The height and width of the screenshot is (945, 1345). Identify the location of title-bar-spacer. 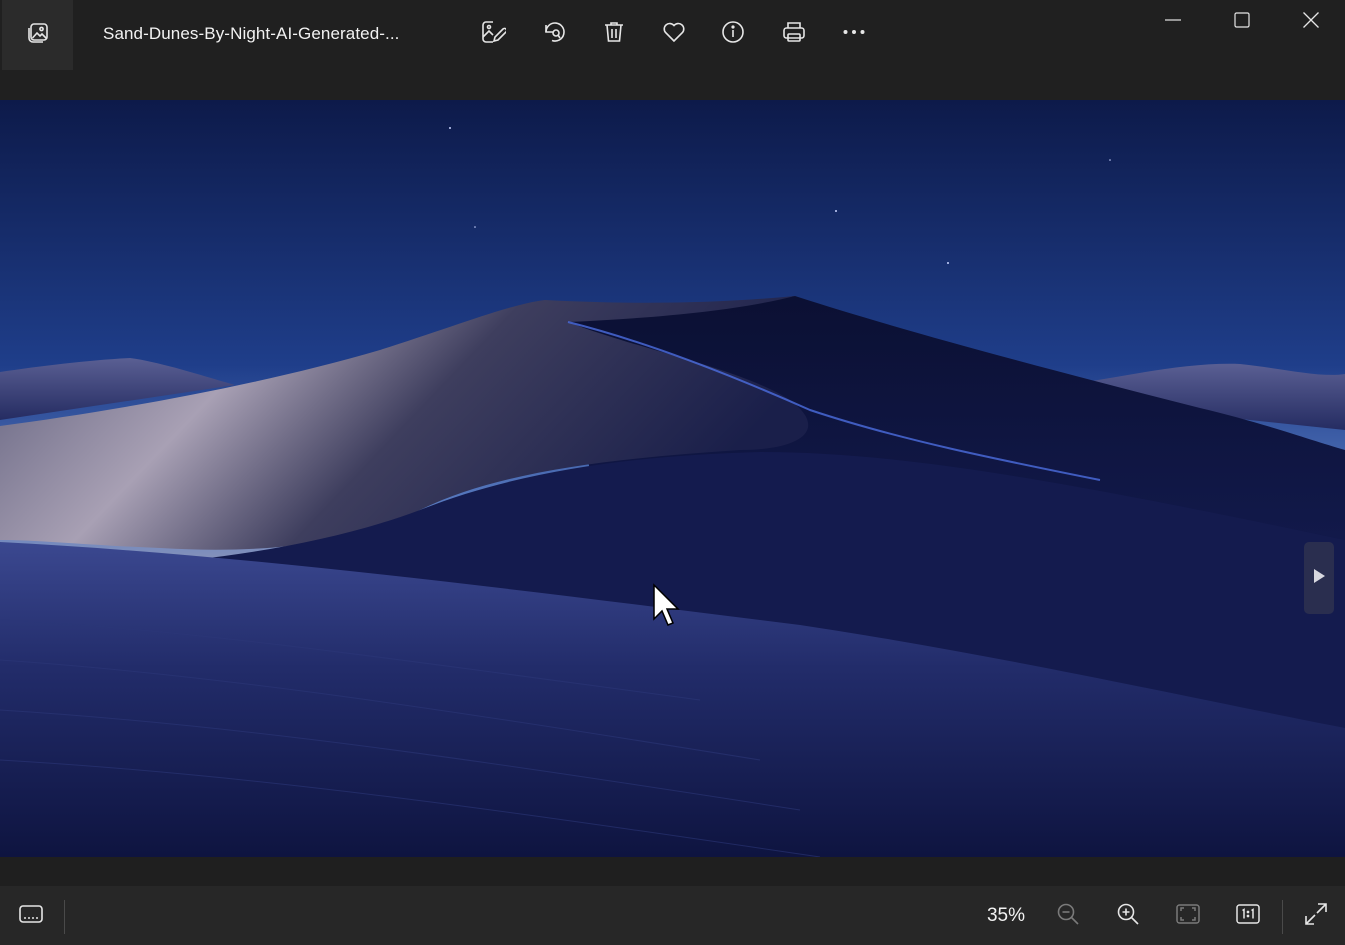
(672, 85).